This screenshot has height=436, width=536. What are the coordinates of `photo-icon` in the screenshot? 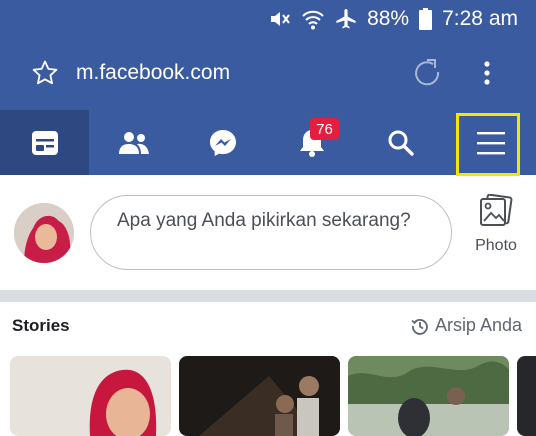 It's located at (496, 209).